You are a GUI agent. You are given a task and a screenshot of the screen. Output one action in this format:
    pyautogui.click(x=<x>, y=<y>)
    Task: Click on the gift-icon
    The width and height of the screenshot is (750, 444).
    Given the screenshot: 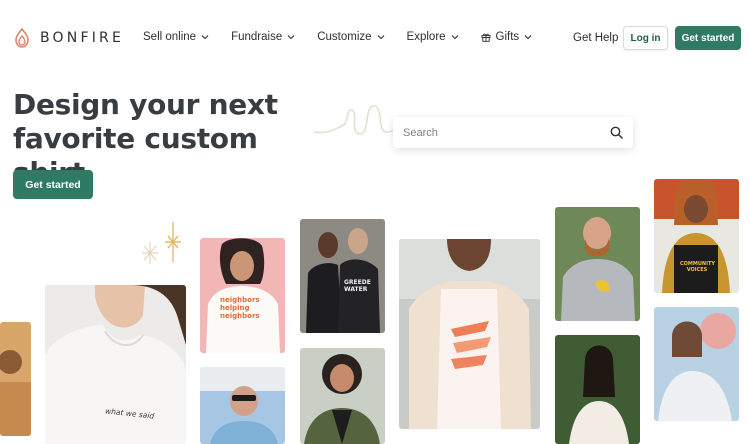 What is the action you would take?
    pyautogui.click(x=485, y=37)
    